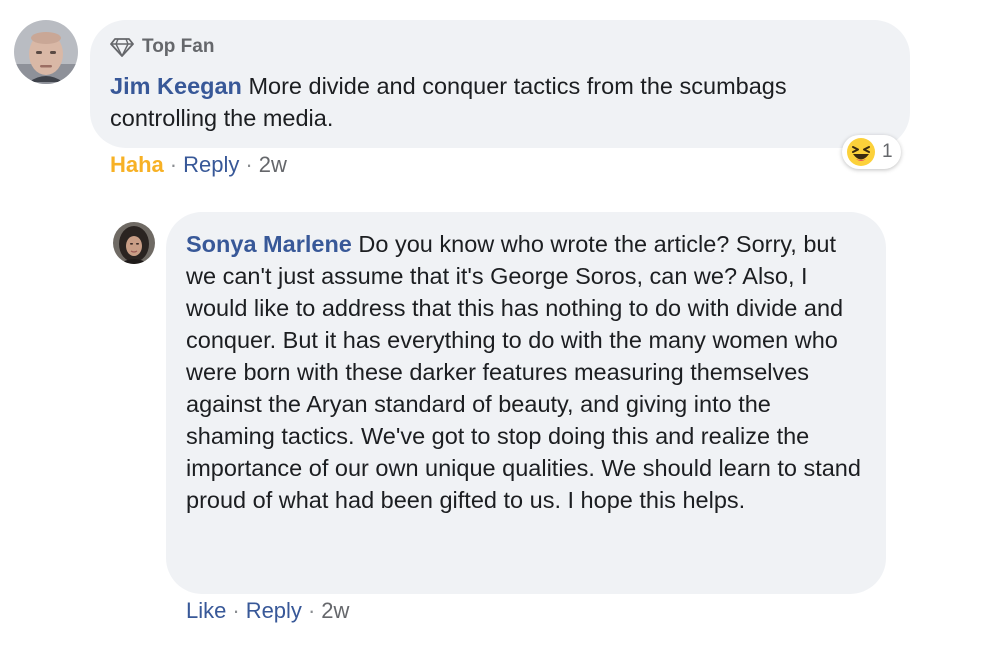  I want to click on top-fan-badge: Top Fan, so click(162, 47).